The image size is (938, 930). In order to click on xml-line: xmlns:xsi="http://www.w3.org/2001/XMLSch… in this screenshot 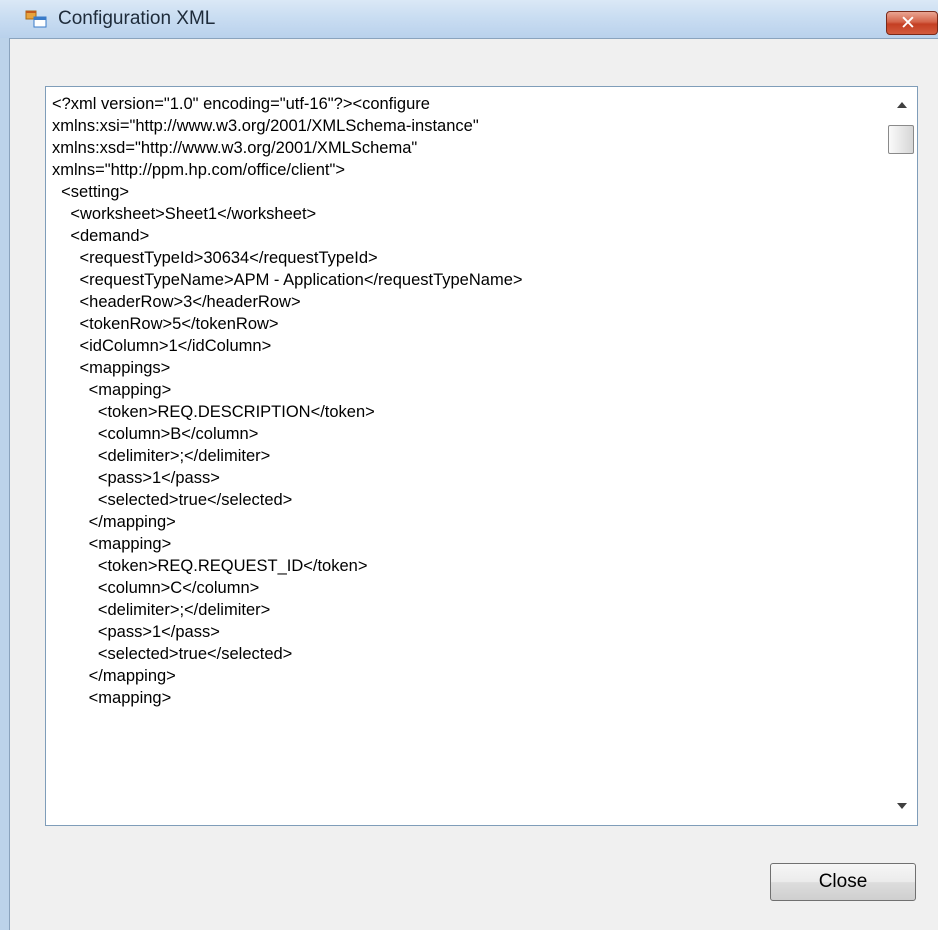, I will do `click(265, 126)`.